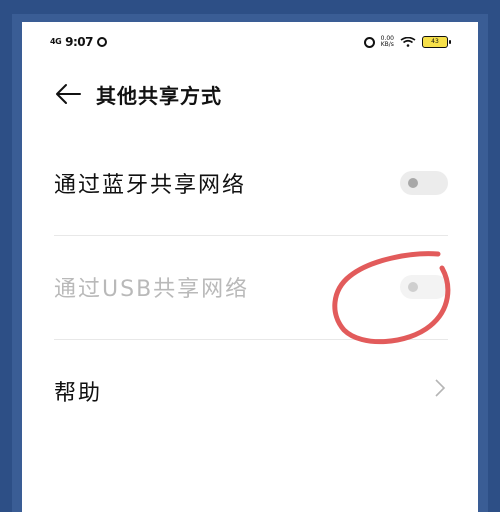 The image size is (500, 512). I want to click on network-speed: 0.00 KB/s, so click(387, 42).